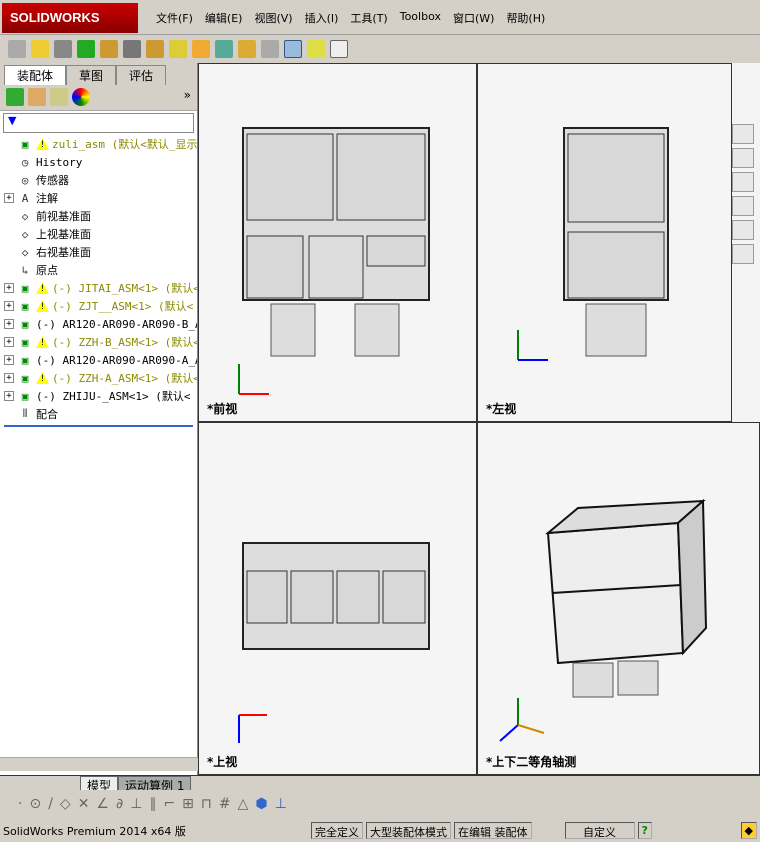 The width and height of the screenshot is (760, 842). I want to click on tree-item-label: 注解, so click(47, 198).